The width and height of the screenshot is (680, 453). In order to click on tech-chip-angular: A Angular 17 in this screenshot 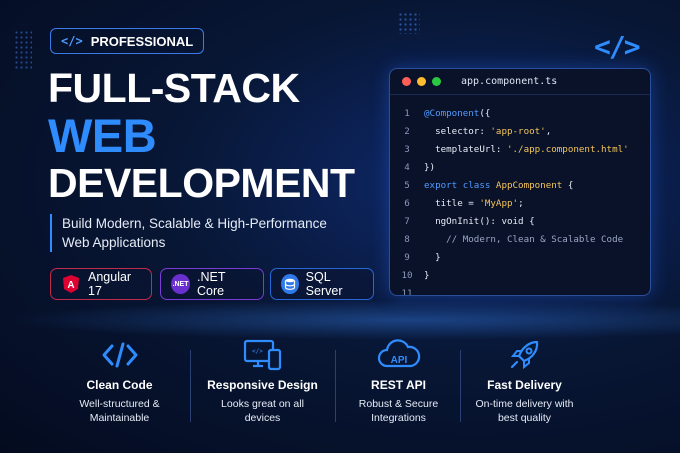, I will do `click(101, 284)`.